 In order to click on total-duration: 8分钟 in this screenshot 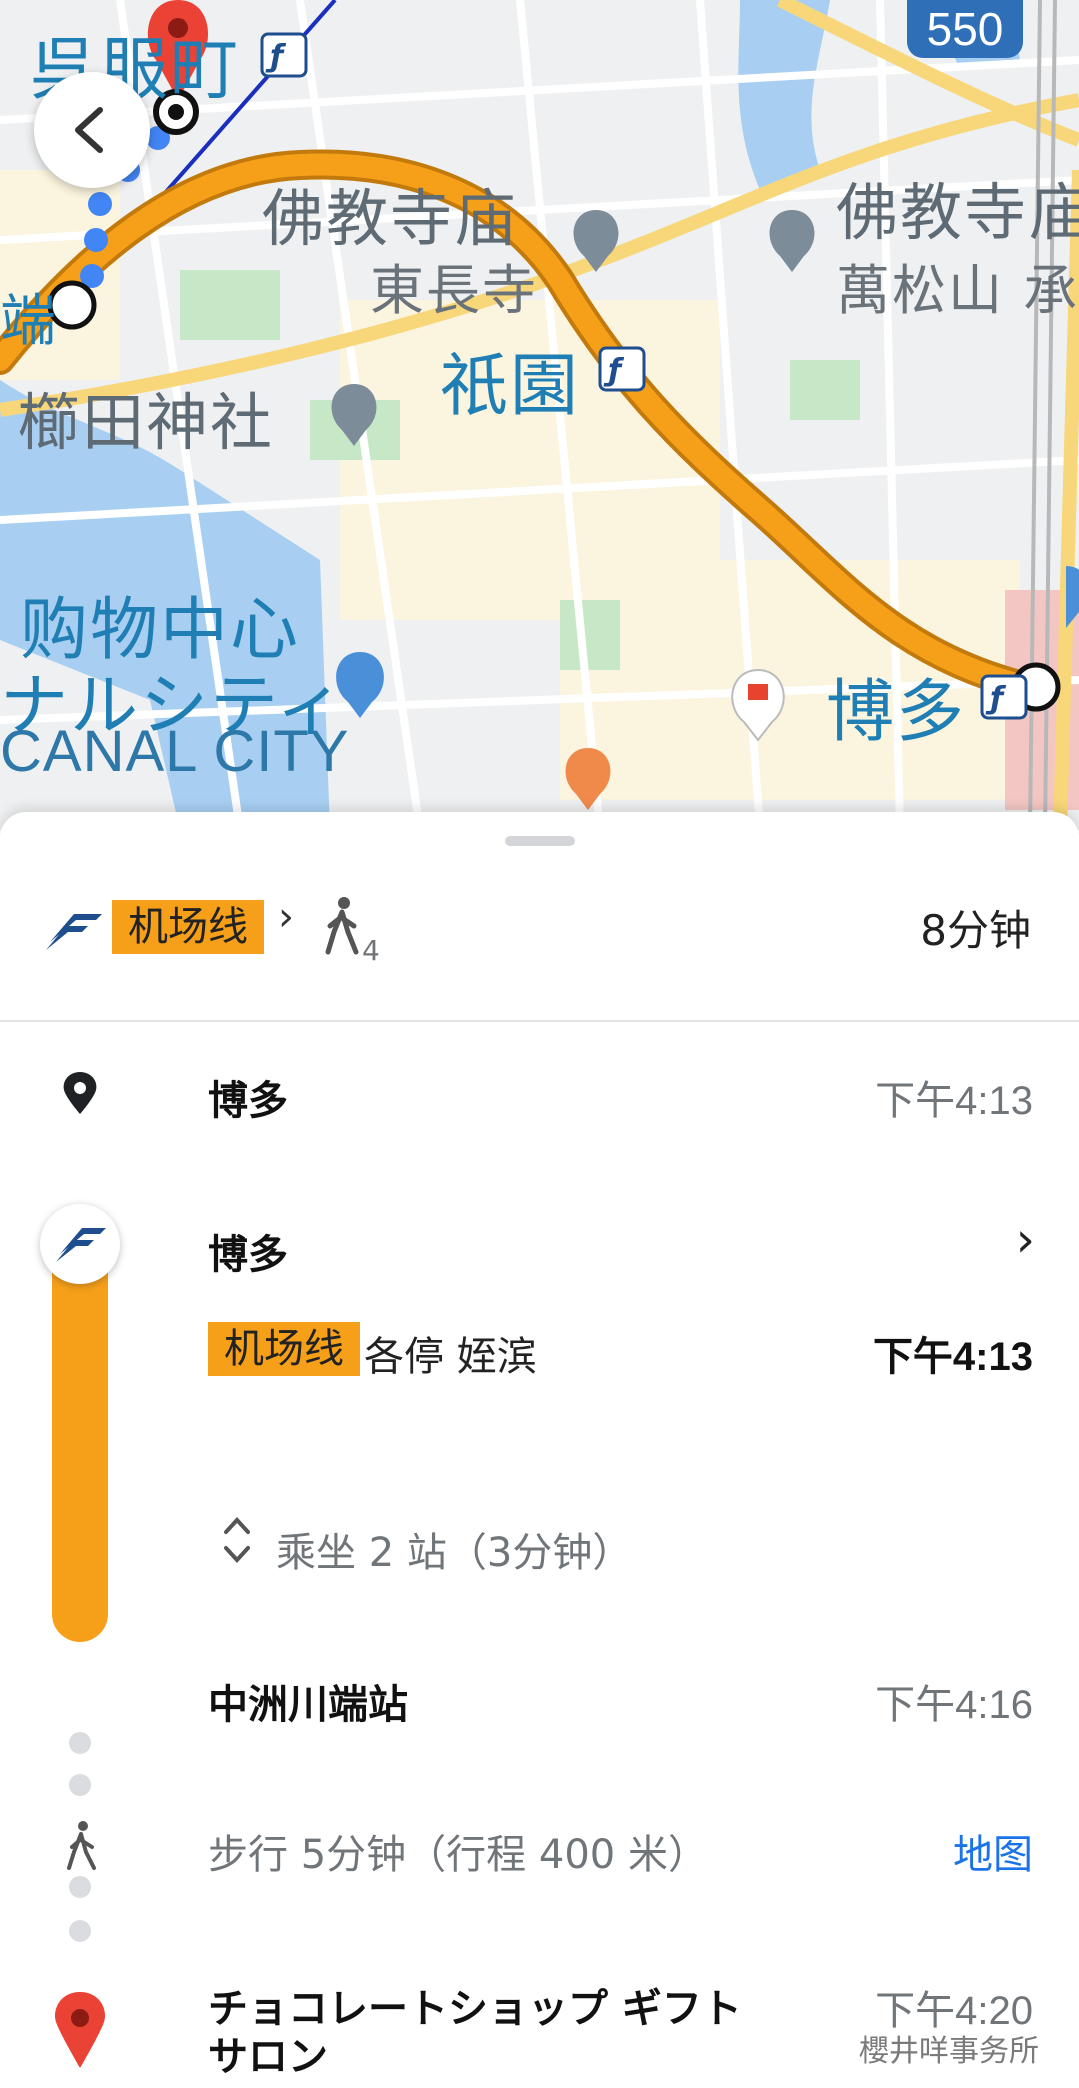, I will do `click(975, 930)`.